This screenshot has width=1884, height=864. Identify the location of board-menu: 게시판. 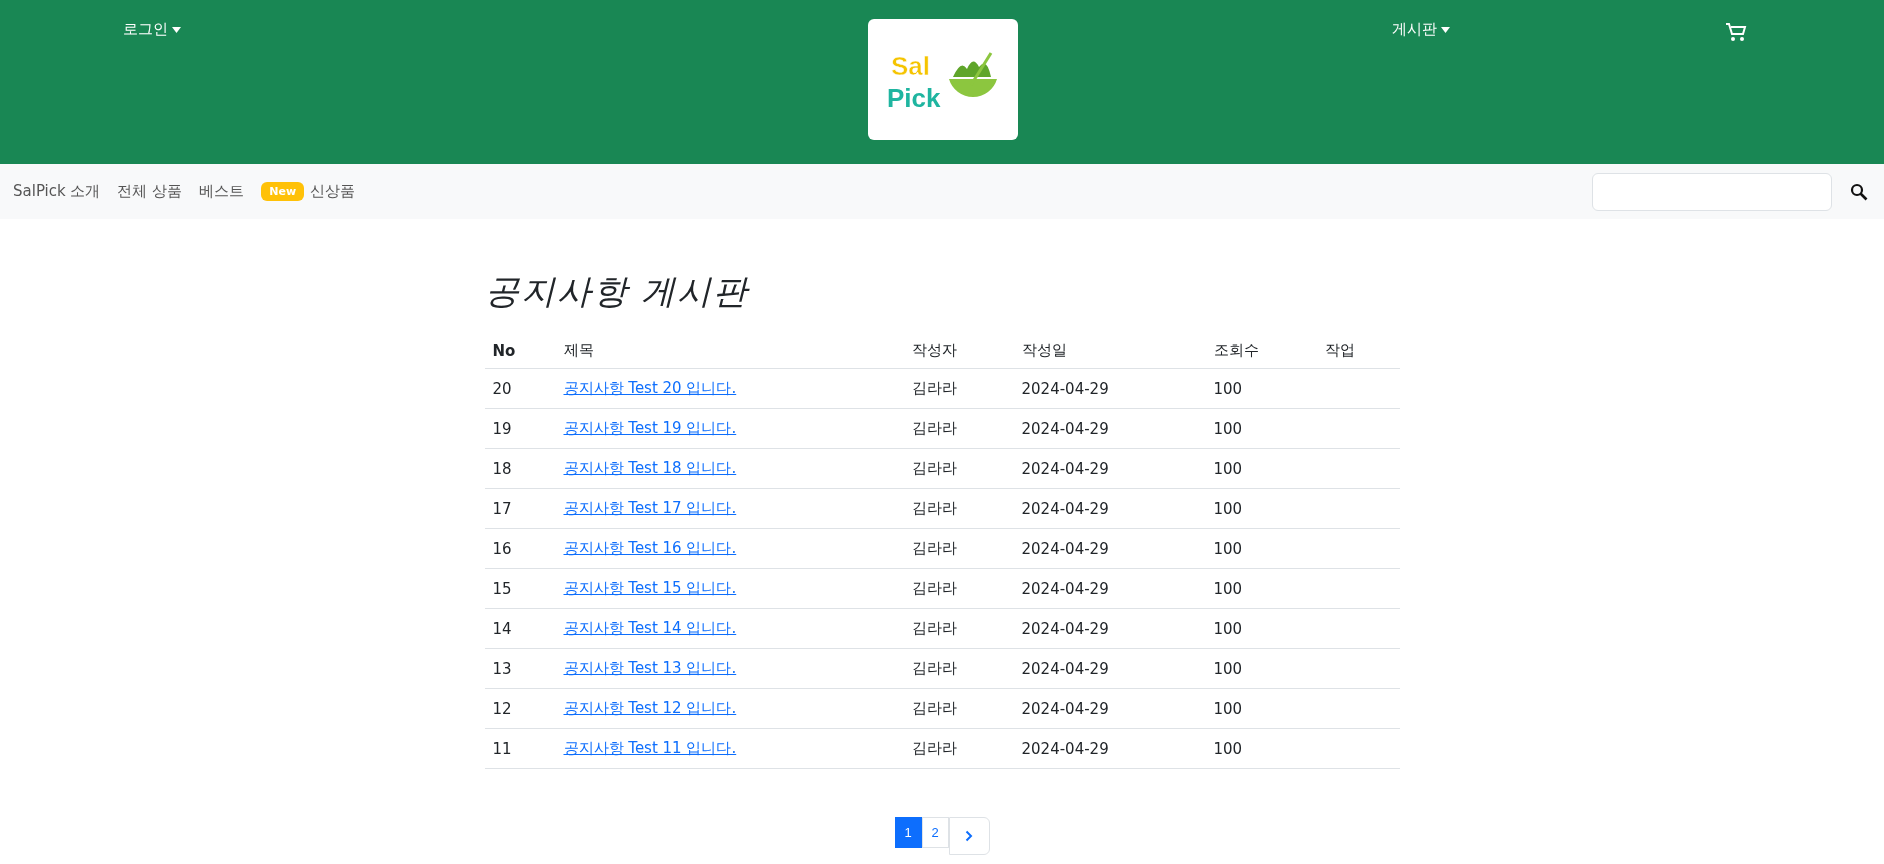
(1421, 29).